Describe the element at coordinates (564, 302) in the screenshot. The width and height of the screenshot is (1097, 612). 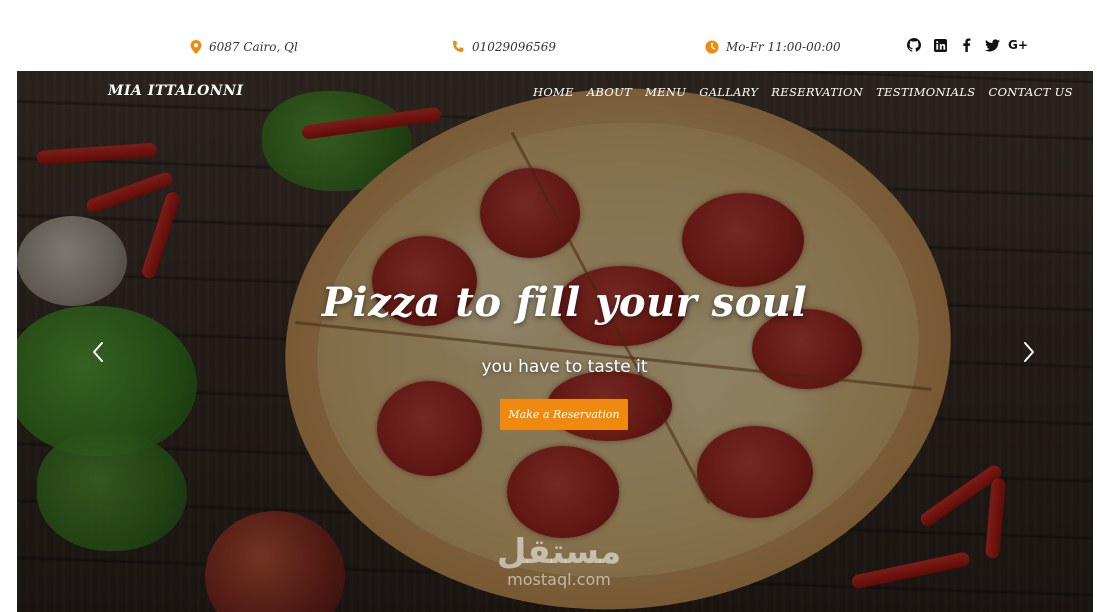
I see `hero-title: Pizza to fill your soul` at that location.